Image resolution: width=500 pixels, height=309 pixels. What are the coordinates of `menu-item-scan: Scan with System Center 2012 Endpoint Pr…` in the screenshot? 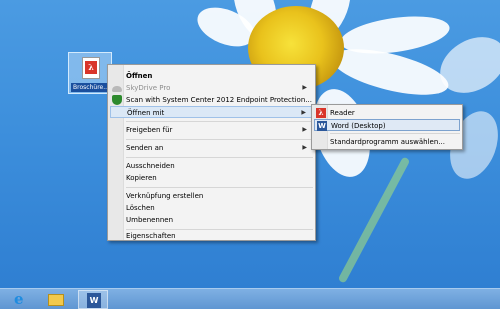 It's located at (211, 100).